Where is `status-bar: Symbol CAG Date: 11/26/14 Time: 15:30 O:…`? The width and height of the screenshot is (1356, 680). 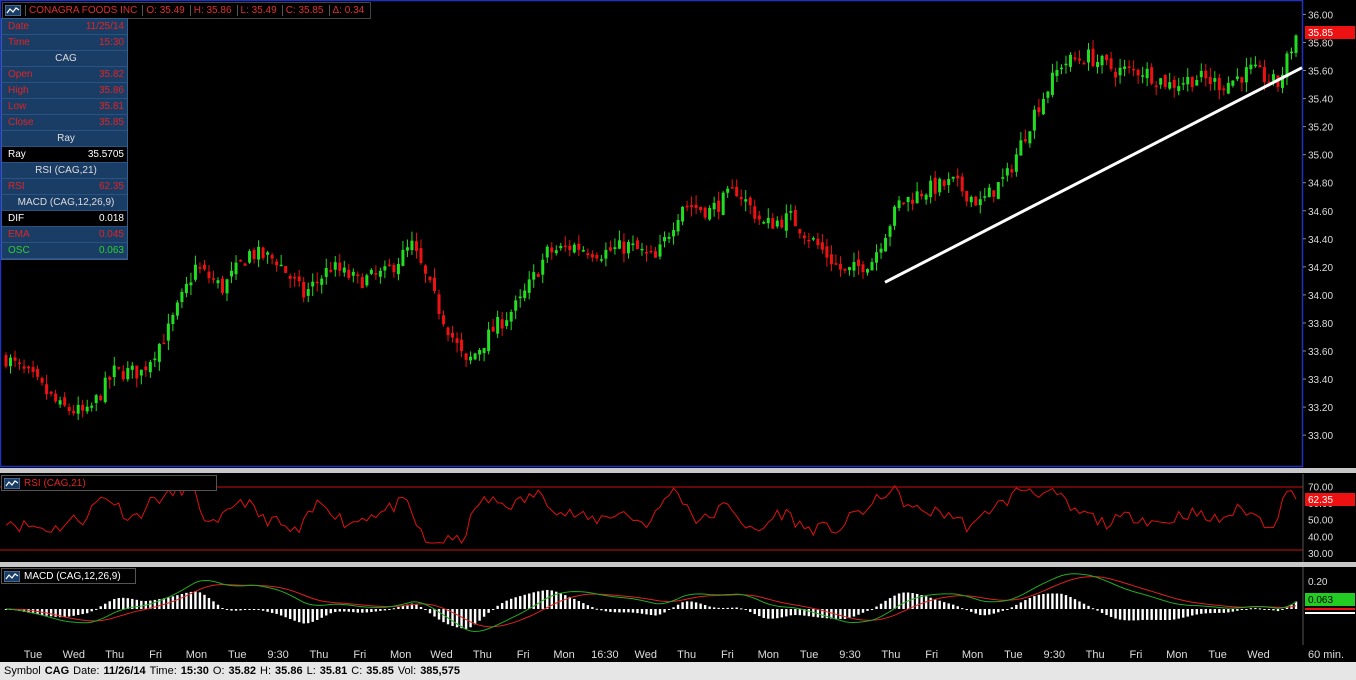
status-bar: Symbol CAG Date: 11/26/14 Time: 15:30 O:… is located at coordinates (678, 671).